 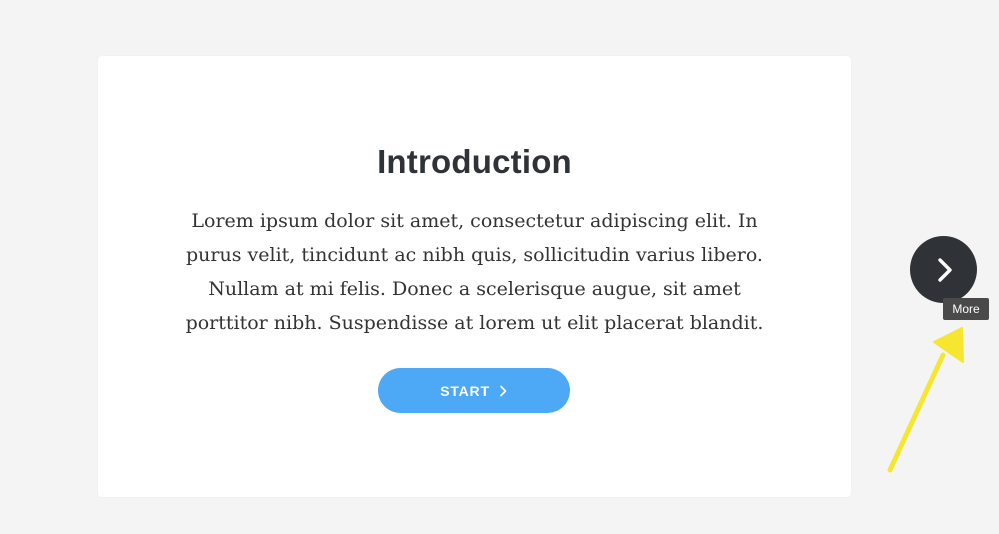 What do you see at coordinates (966, 309) in the screenshot?
I see `more-tooltip: More` at bounding box center [966, 309].